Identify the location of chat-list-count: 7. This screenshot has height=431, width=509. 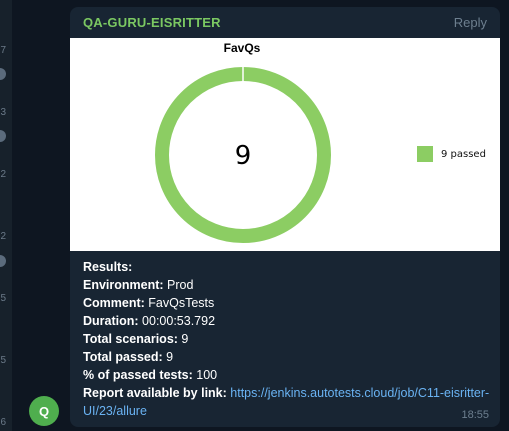
(3, 50).